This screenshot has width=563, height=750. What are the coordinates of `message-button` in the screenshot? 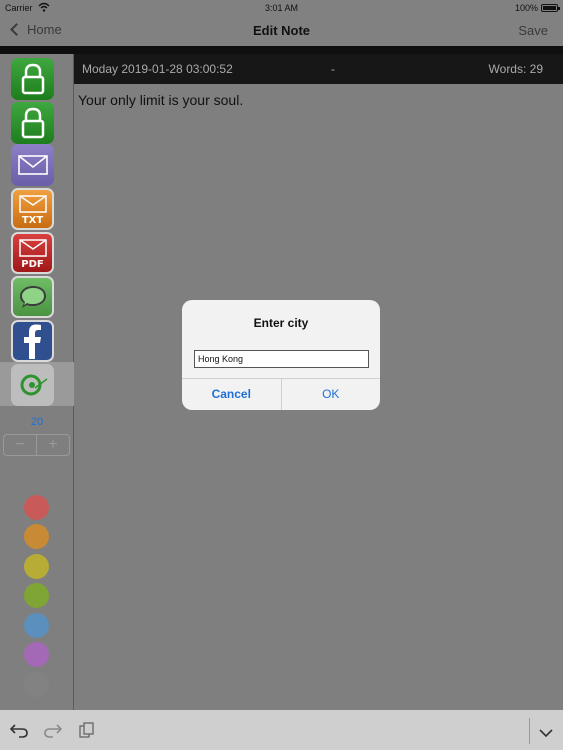 It's located at (32, 297).